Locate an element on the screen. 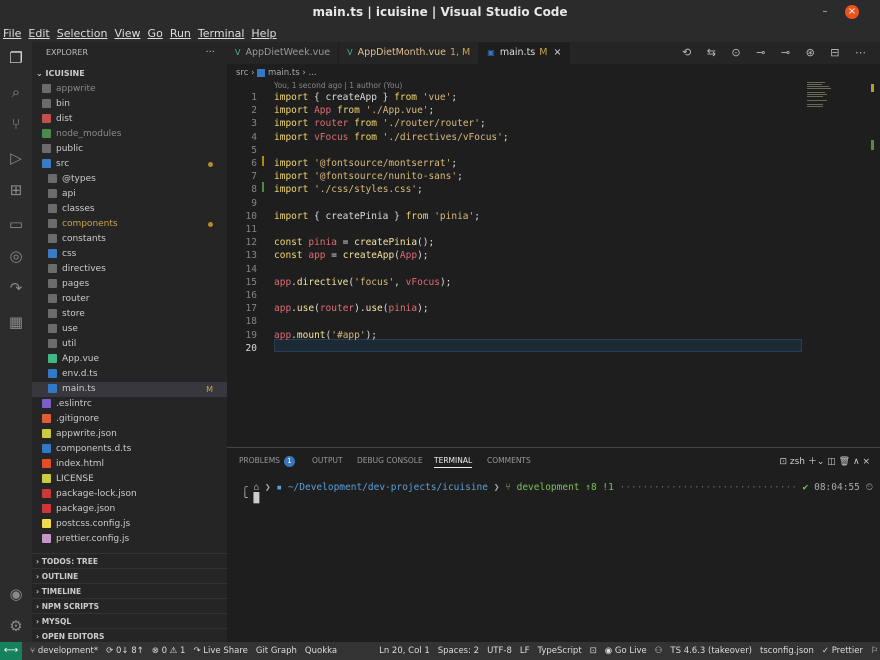  close-tab-icon: × is located at coordinates (557, 52).